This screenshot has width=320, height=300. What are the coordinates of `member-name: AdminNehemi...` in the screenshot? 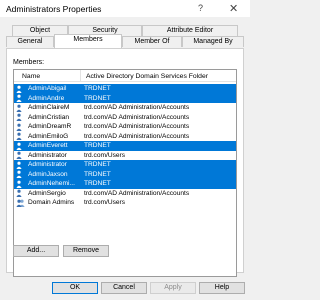 It's located at (51, 183).